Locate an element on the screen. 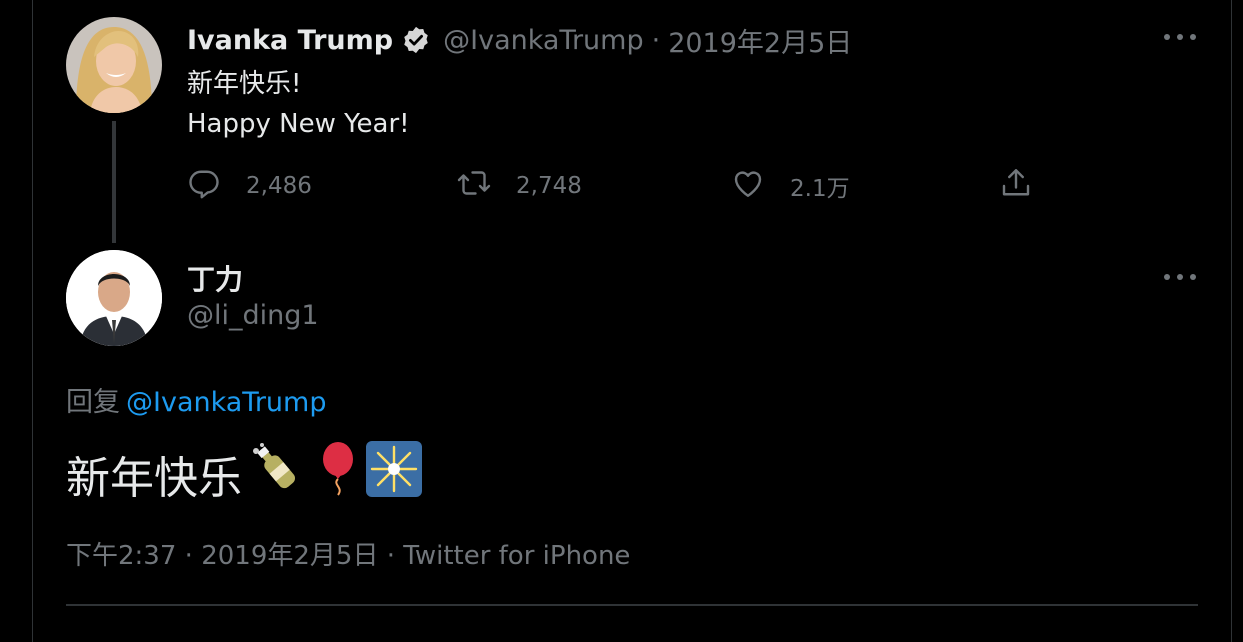 This screenshot has width=1243, height=642. replying-to-line: 回复 @IvankaTrump is located at coordinates (196, 399).